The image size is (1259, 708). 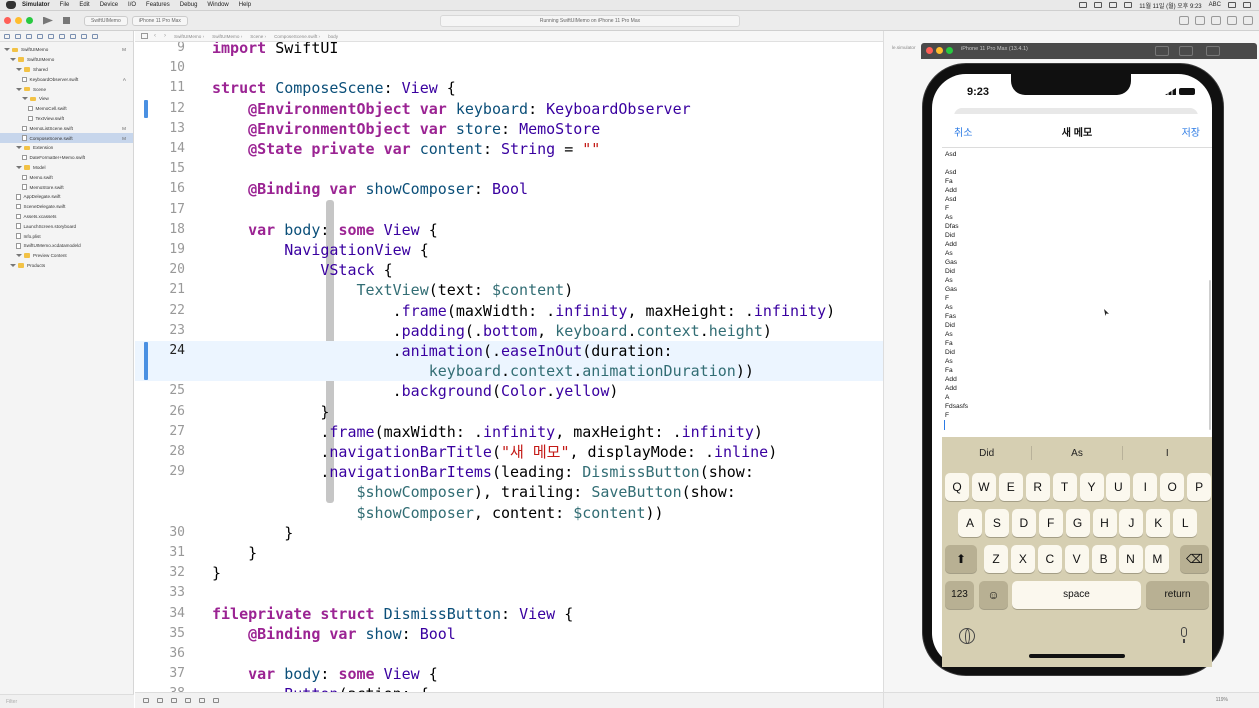 What do you see at coordinates (1064, 487) in the screenshot?
I see `key-t: T` at bounding box center [1064, 487].